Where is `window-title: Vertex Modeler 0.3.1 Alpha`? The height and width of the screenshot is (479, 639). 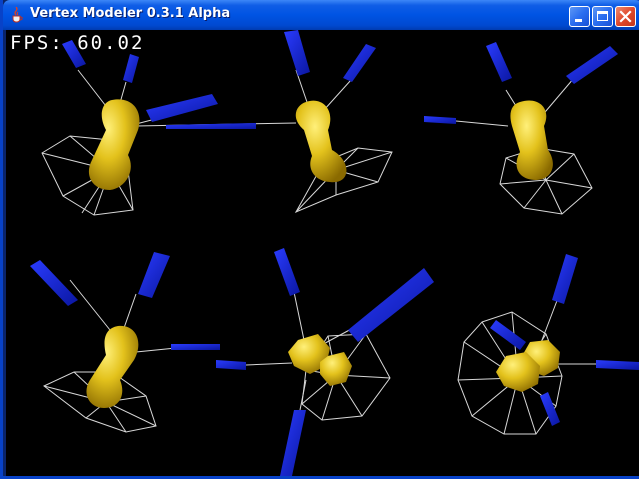 window-title: Vertex Modeler 0.3.1 Alpha is located at coordinates (130, 13).